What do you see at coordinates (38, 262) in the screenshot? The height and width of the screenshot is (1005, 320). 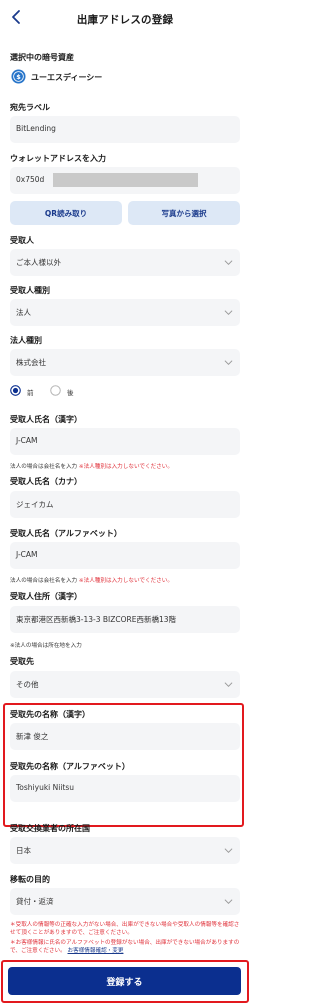 I see `recipient-value: ご本人様以外` at bounding box center [38, 262].